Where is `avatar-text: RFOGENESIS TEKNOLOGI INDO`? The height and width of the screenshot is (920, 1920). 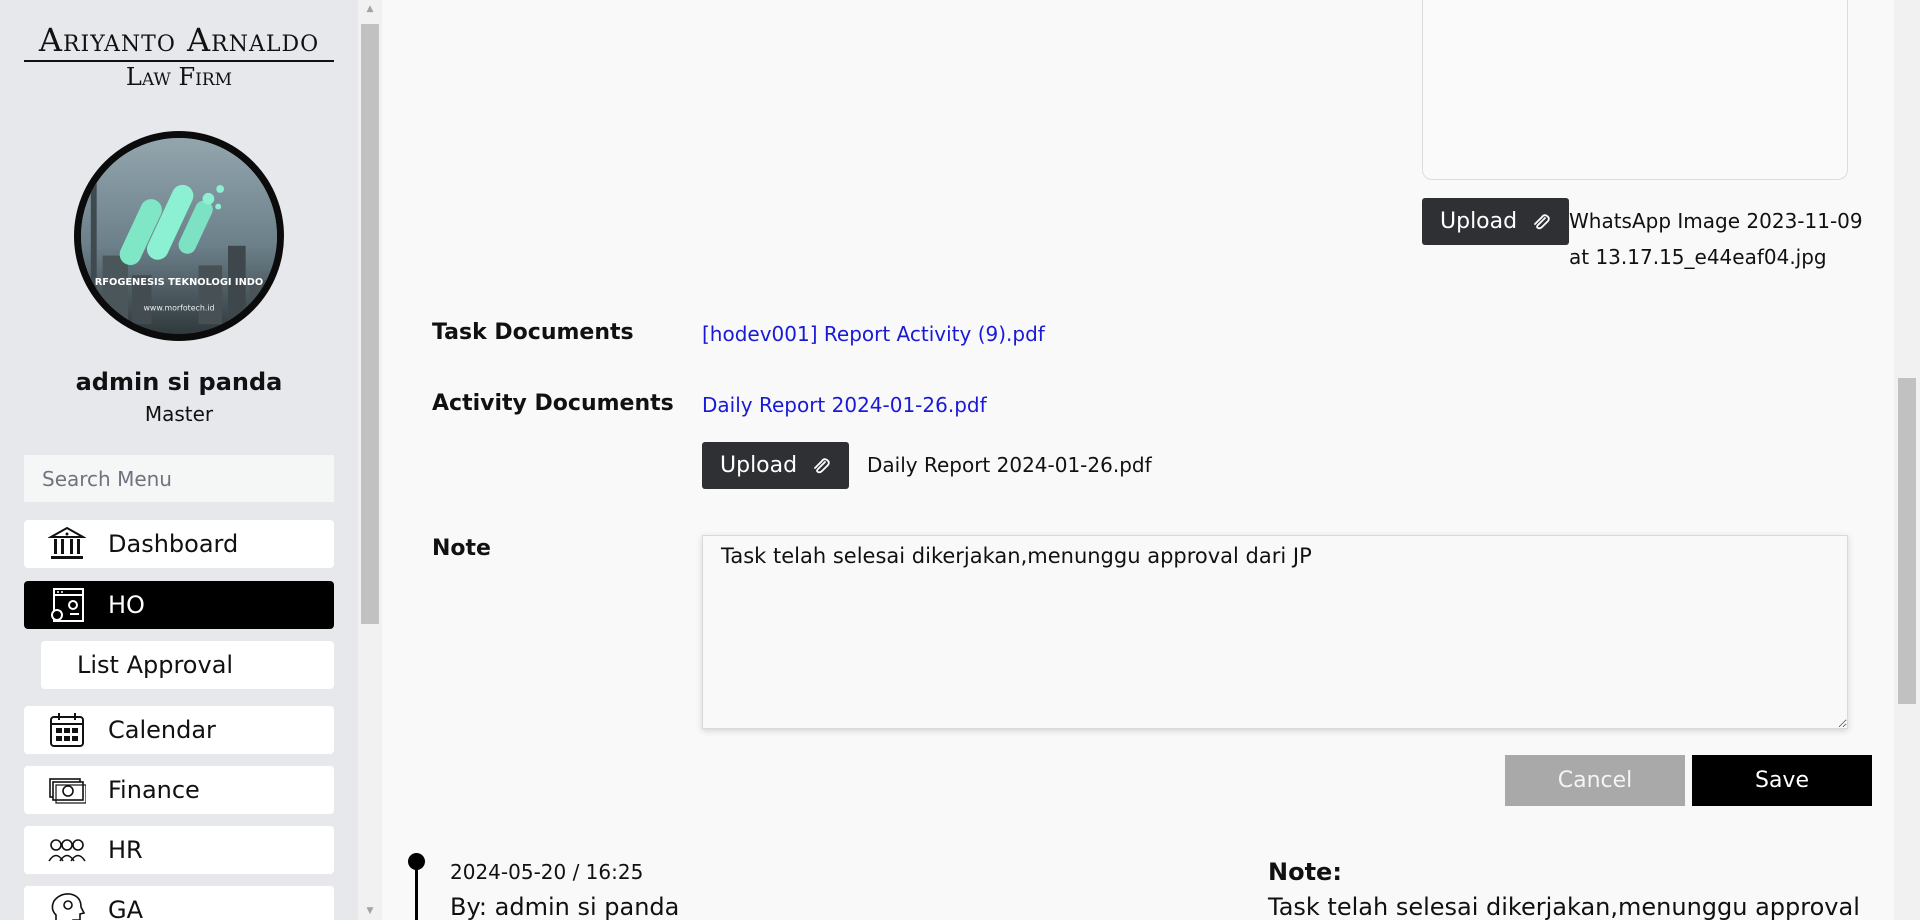 avatar-text: RFOGENESIS TEKNOLOGI INDO is located at coordinates (179, 282).